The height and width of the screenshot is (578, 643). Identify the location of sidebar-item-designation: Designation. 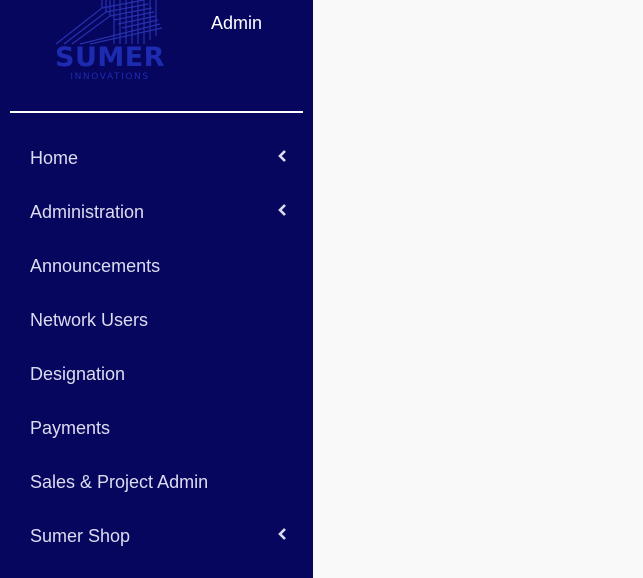
(156, 374).